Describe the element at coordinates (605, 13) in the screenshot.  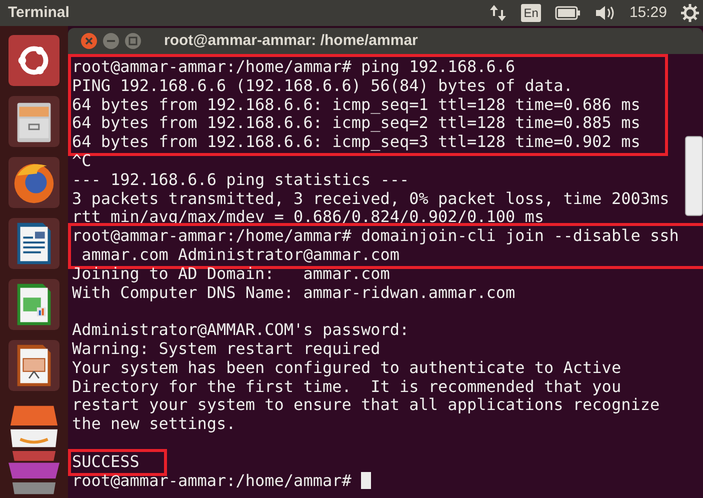
I see `speaker-icon` at that location.